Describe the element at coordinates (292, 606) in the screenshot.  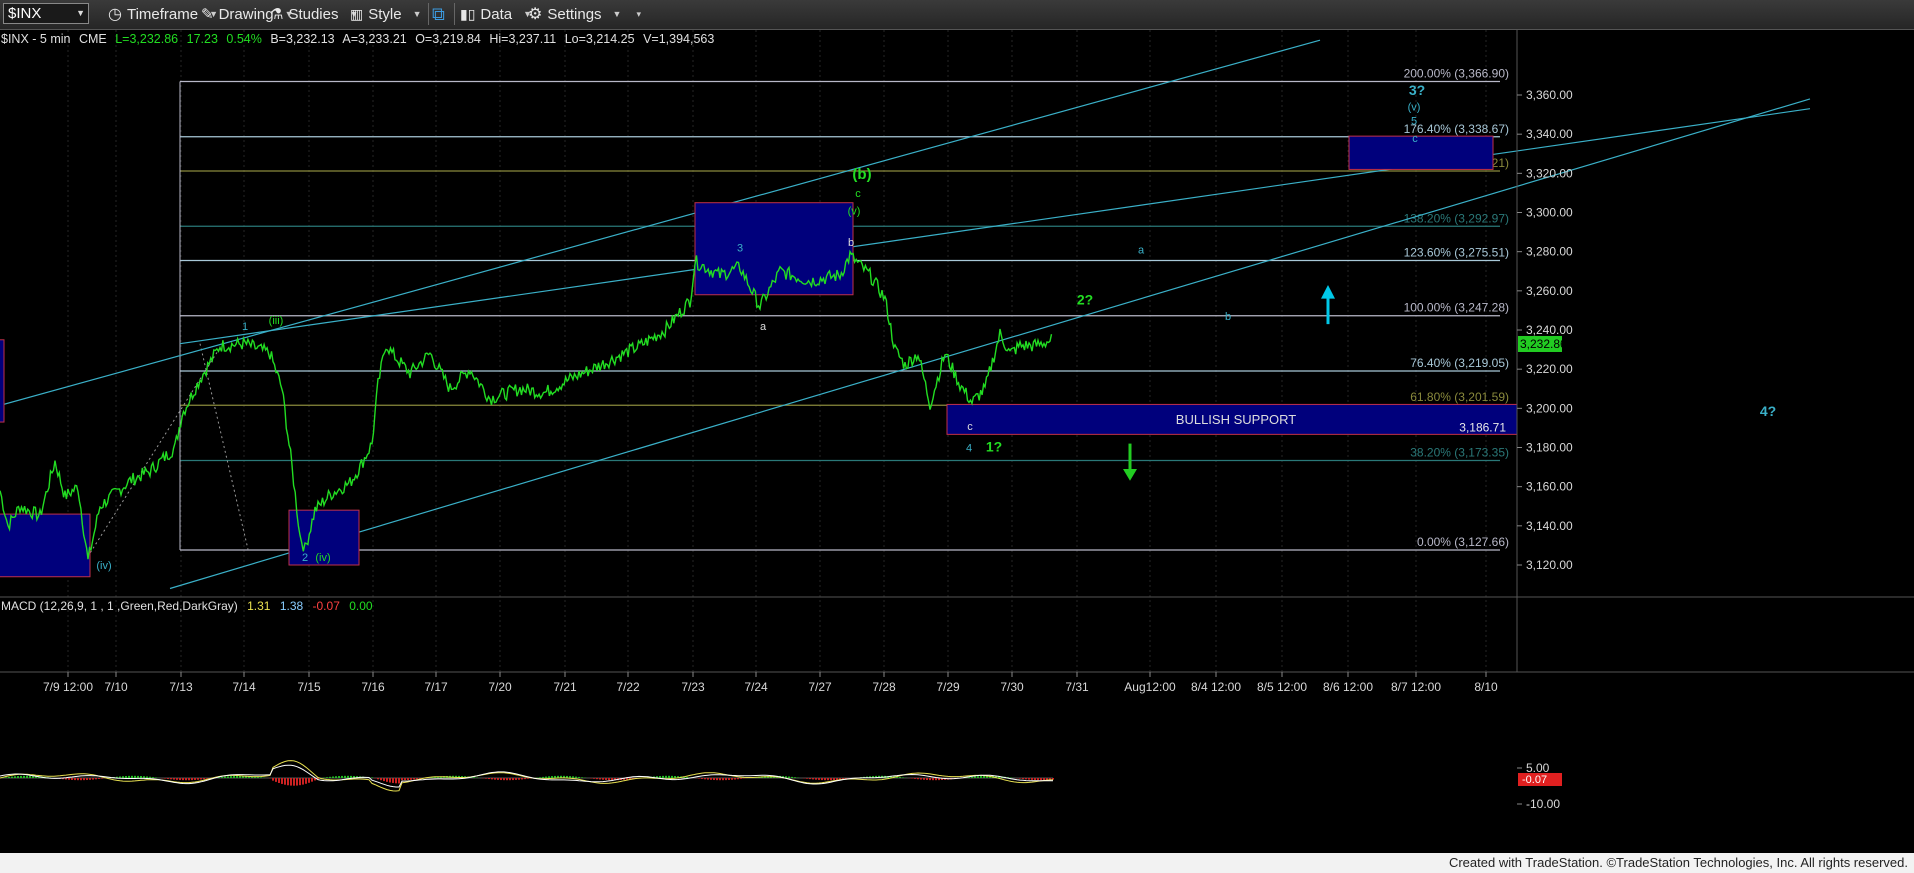
I see `macd-value-2: 1.38` at that location.